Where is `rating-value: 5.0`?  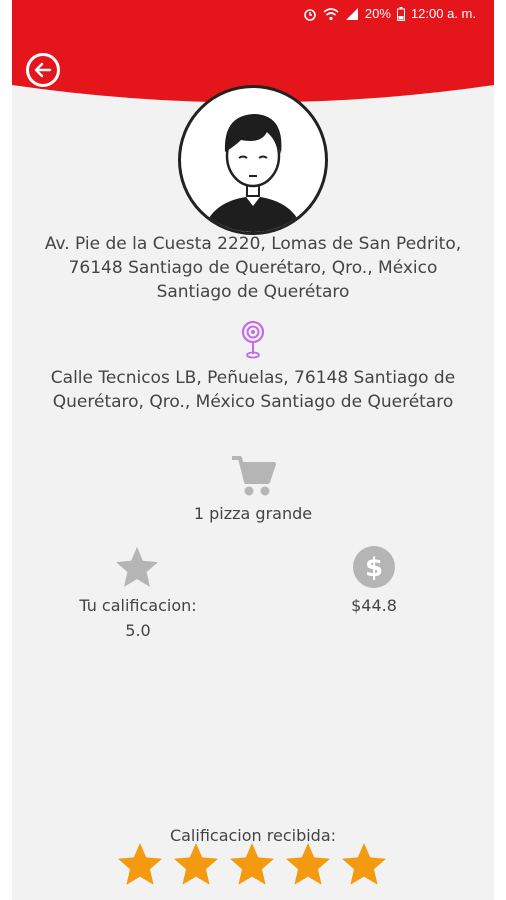 rating-value: 5.0 is located at coordinates (138, 630).